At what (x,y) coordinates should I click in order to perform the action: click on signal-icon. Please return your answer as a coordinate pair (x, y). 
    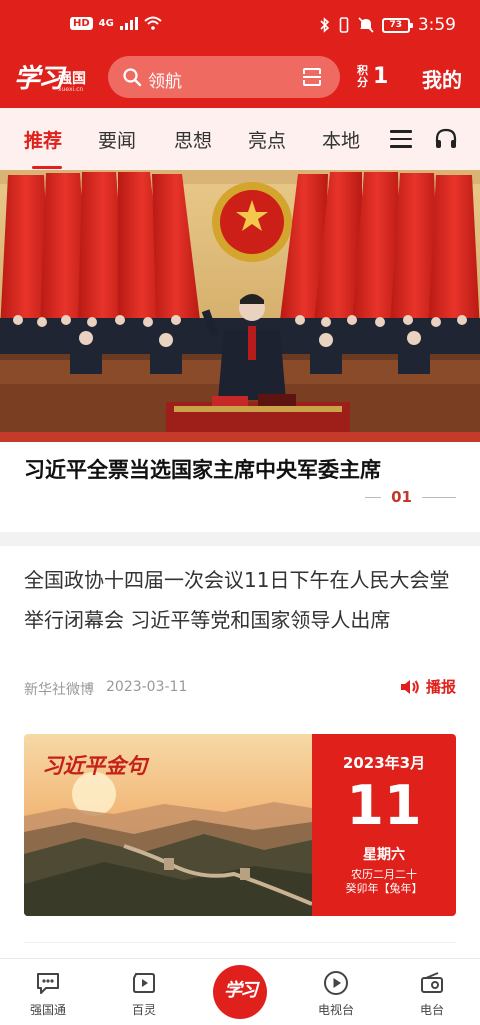
    Looking at the image, I should click on (128, 23).